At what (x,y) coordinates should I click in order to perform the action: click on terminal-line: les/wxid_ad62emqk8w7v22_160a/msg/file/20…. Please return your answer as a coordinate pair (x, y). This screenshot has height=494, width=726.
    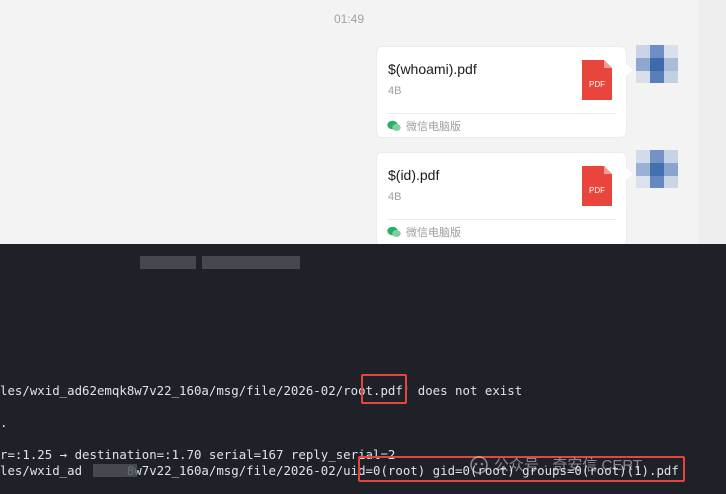
    Looking at the image, I should click on (261, 390).